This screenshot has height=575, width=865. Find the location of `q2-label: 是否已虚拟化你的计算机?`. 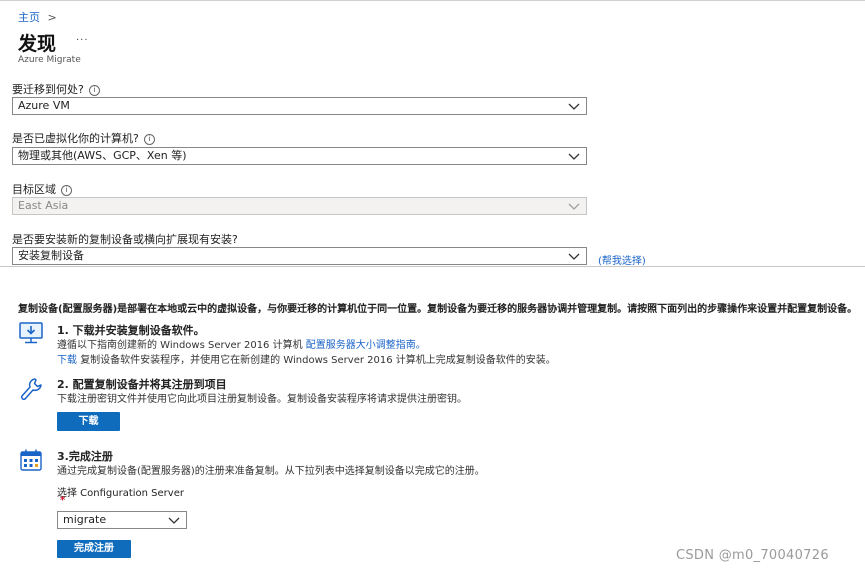

q2-label: 是否已虚拟化你的计算机? is located at coordinates (75, 138).